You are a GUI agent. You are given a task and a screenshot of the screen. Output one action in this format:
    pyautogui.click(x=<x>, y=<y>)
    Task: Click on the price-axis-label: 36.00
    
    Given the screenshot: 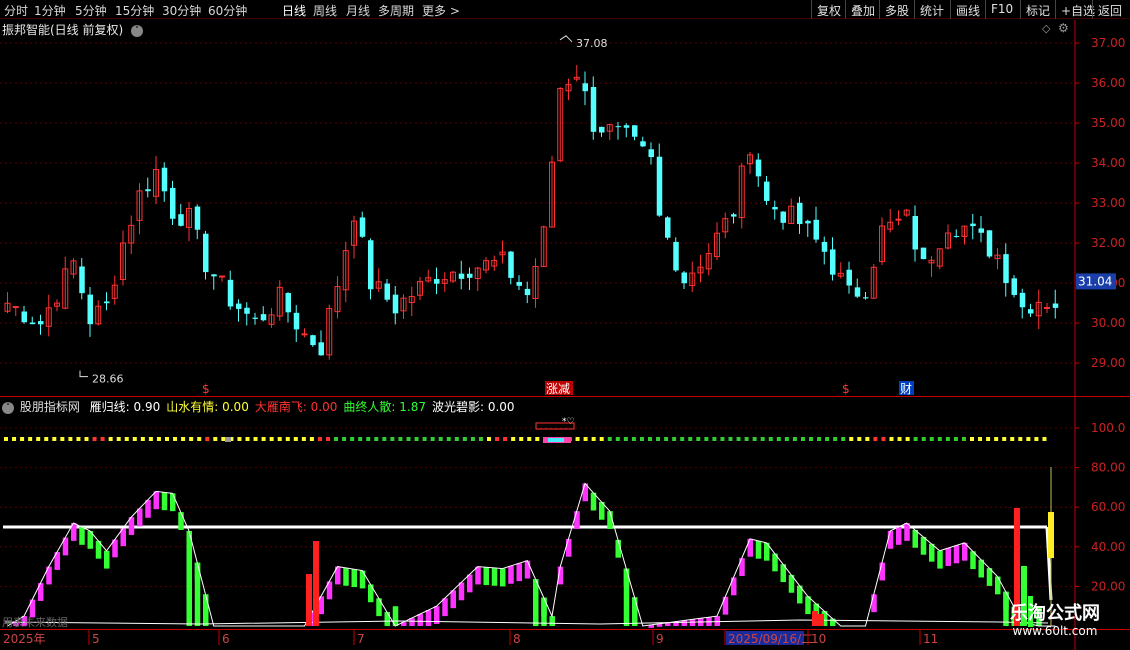 What is the action you would take?
    pyautogui.click(x=1108, y=83)
    